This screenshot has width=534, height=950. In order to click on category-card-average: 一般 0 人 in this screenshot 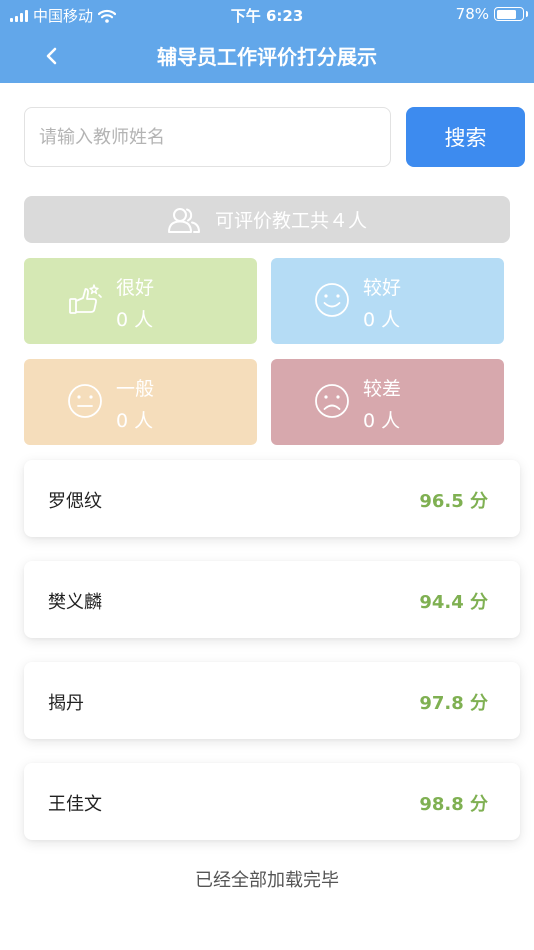, I will do `click(140, 402)`.